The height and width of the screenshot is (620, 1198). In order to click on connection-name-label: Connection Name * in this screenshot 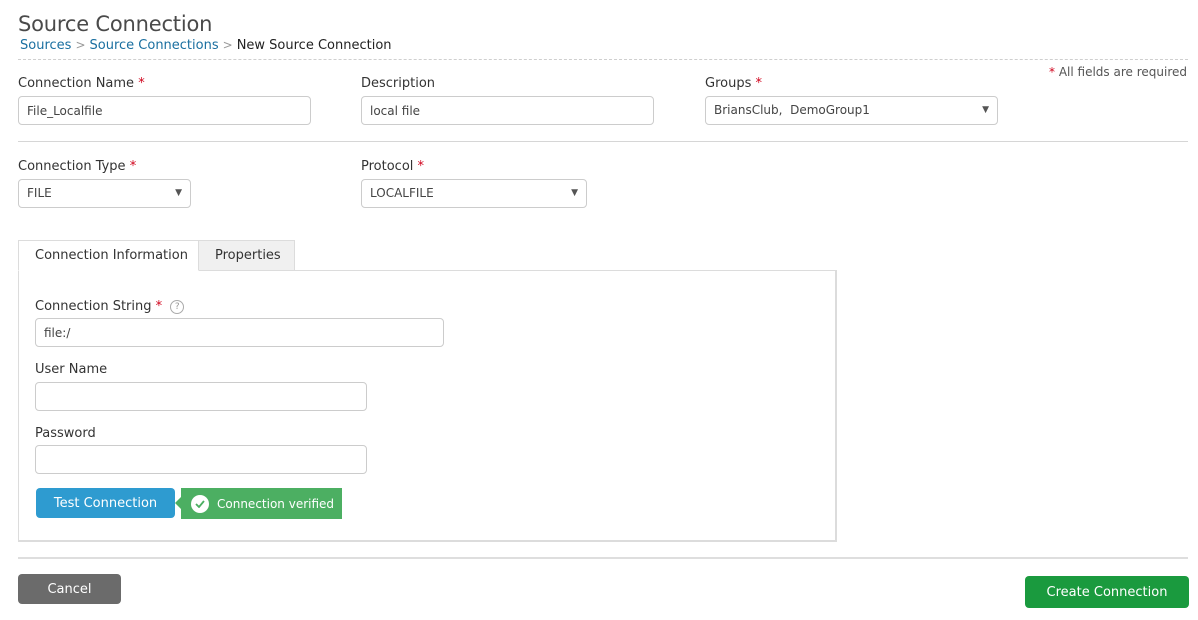, I will do `click(81, 83)`.